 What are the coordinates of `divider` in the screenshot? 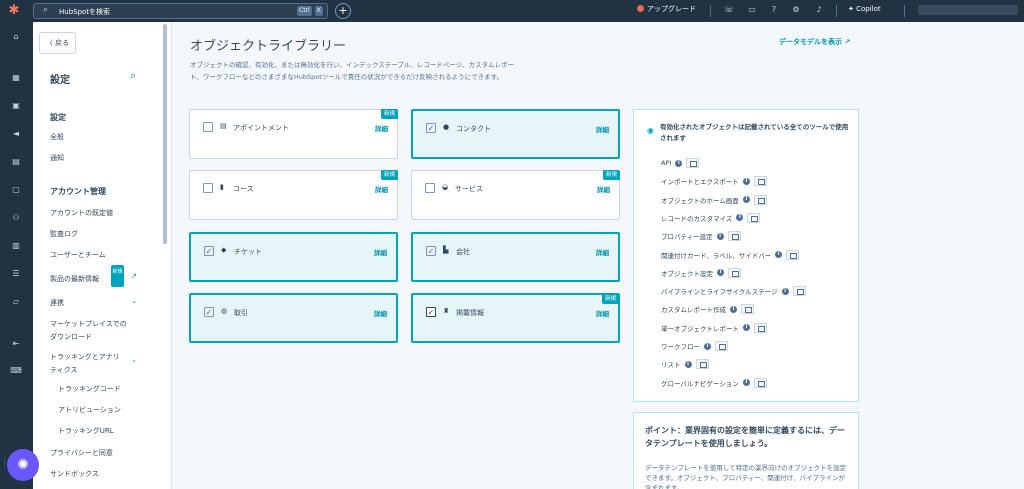 It's located at (836, 11).